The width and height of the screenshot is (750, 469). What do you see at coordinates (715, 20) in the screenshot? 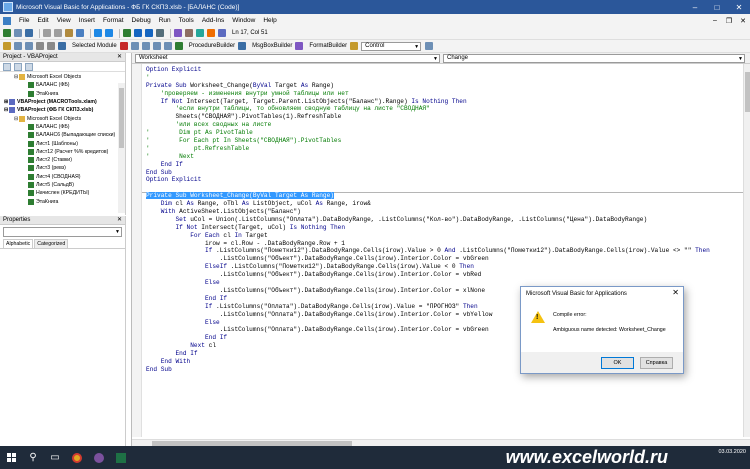
I see `doc-minimize-button: –` at bounding box center [715, 20].